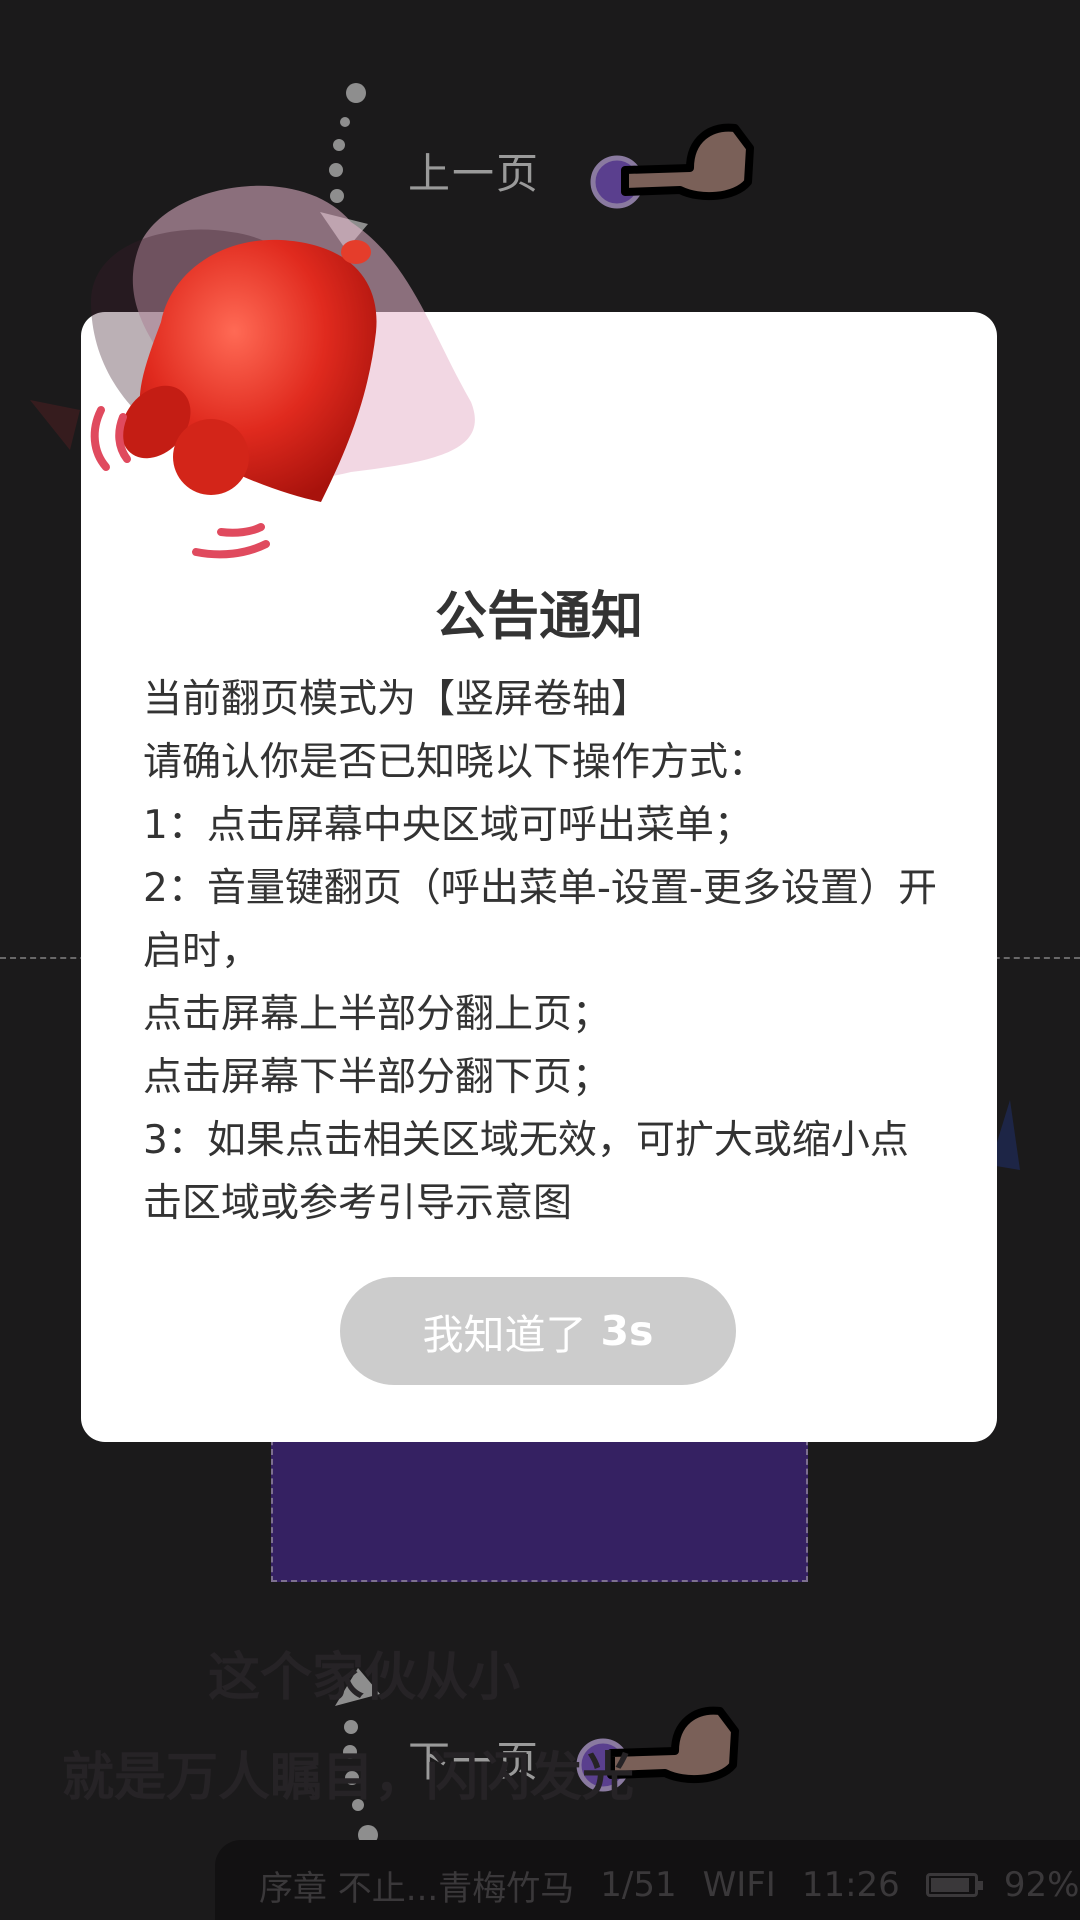 This screenshot has width=1080, height=1920. What do you see at coordinates (954, 1885) in the screenshot?
I see `battery-icon` at bounding box center [954, 1885].